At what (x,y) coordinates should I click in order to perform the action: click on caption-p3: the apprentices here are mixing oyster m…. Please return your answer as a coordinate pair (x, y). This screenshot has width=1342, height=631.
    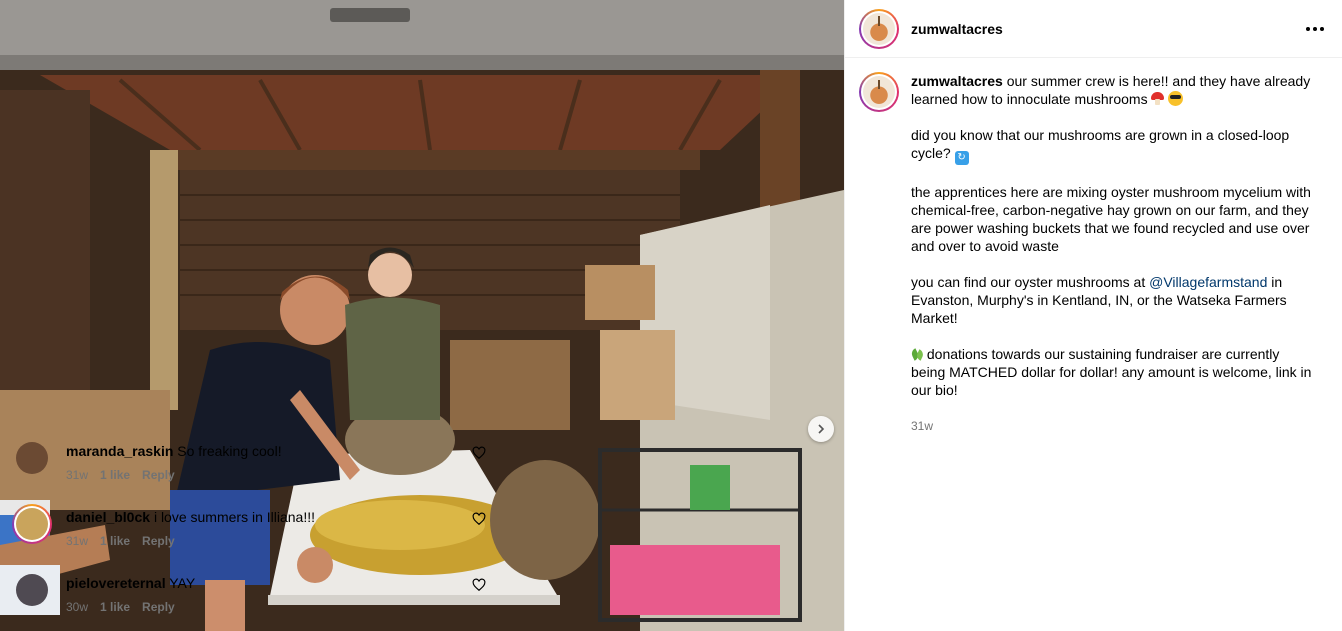
    Looking at the image, I should click on (1111, 219).